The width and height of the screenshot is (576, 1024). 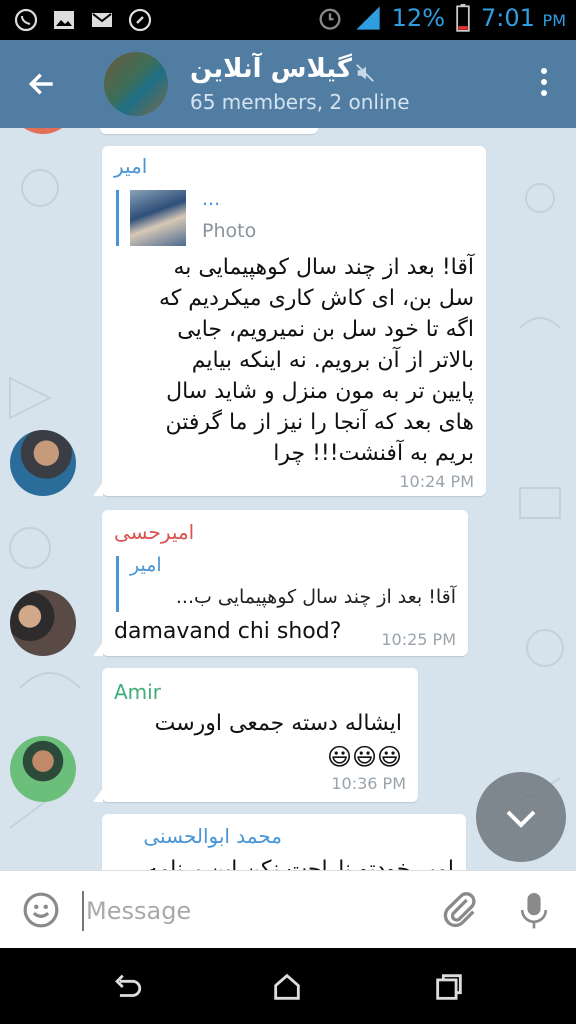 I want to click on home-nav-icon, so click(x=287, y=987).